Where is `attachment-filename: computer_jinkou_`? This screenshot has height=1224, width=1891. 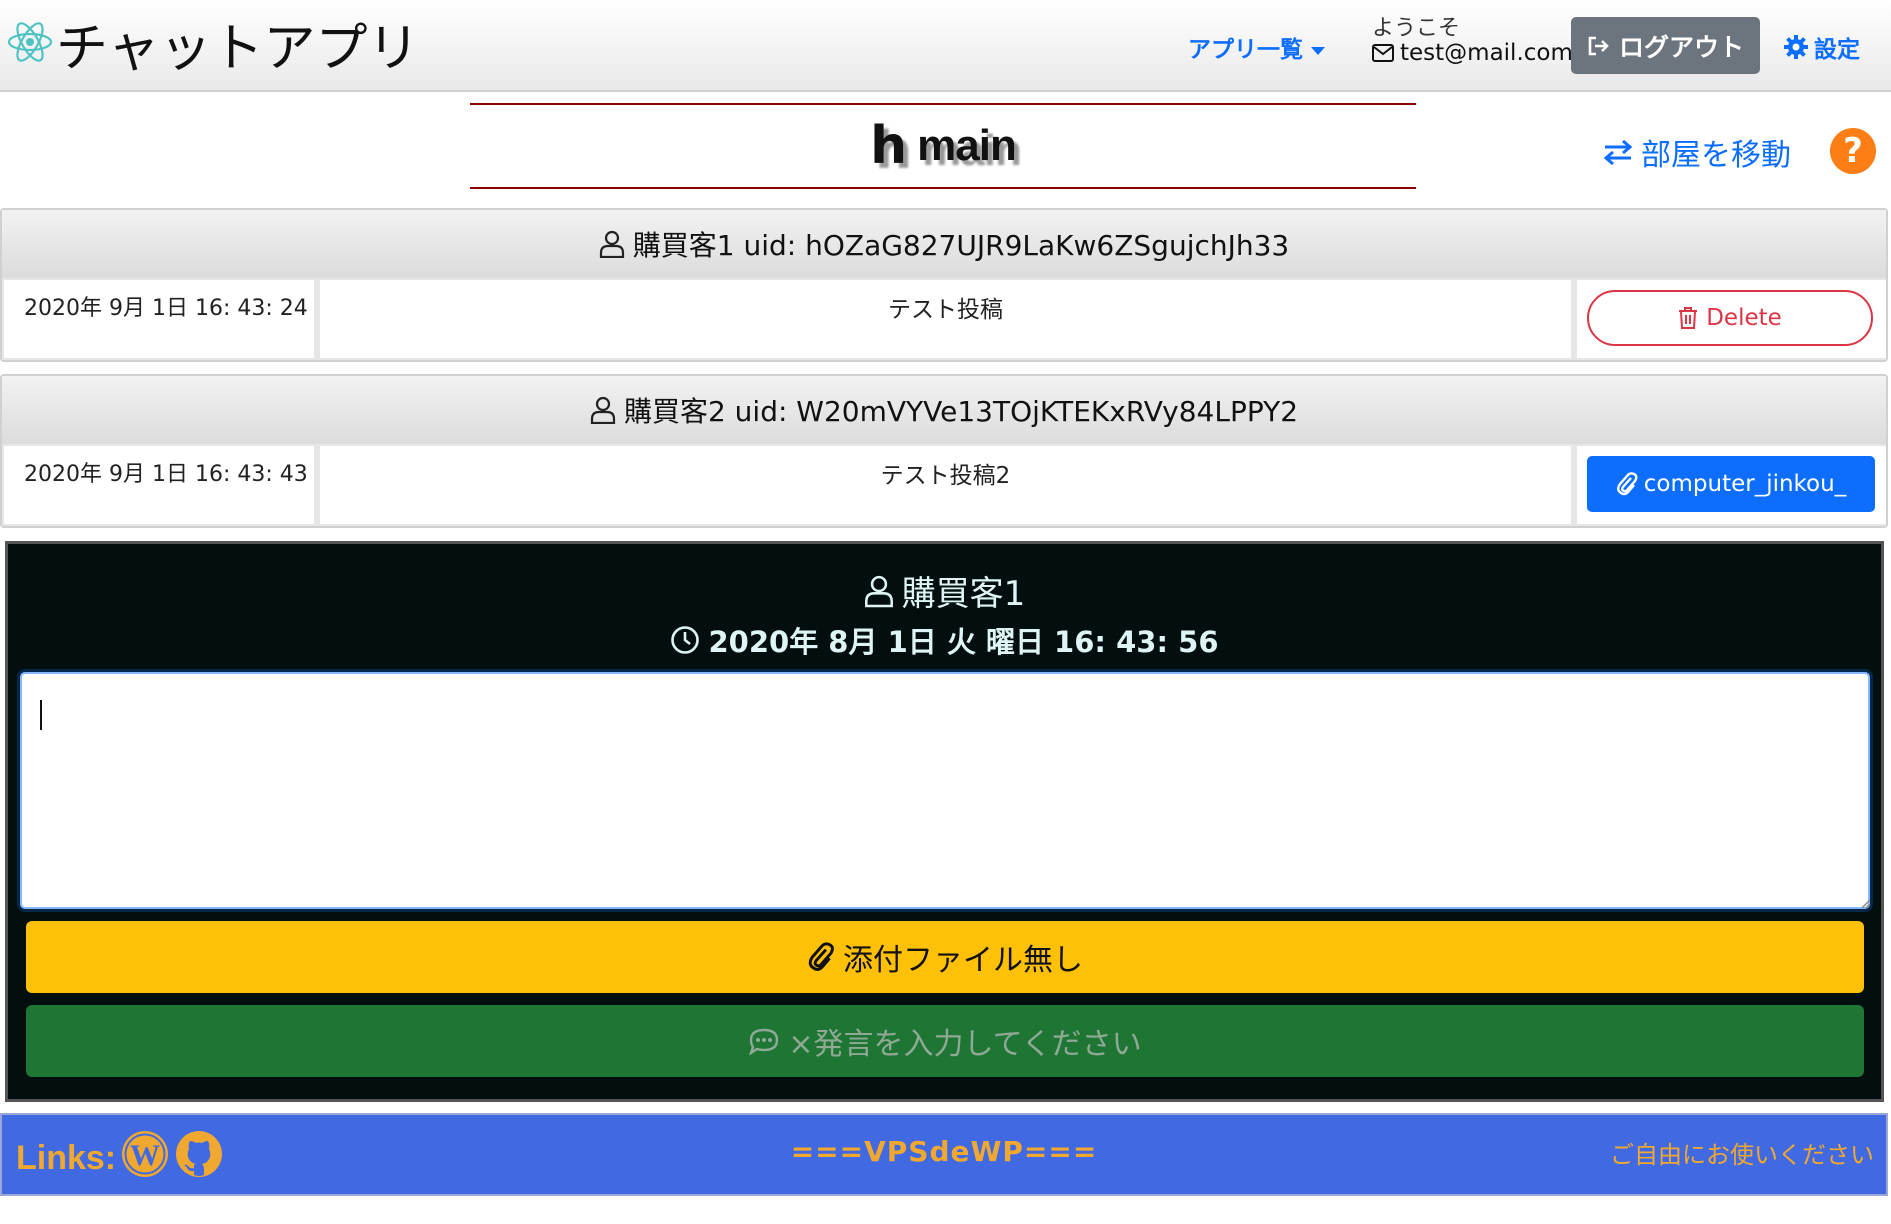 attachment-filename: computer_jinkou_ is located at coordinates (1745, 484).